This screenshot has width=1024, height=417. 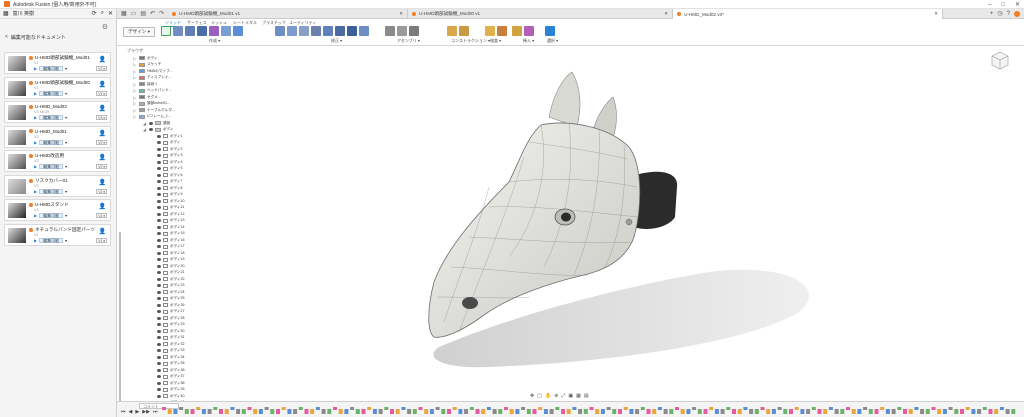 I want to click on browser-node: ボディ7, so click(x=167, y=182).